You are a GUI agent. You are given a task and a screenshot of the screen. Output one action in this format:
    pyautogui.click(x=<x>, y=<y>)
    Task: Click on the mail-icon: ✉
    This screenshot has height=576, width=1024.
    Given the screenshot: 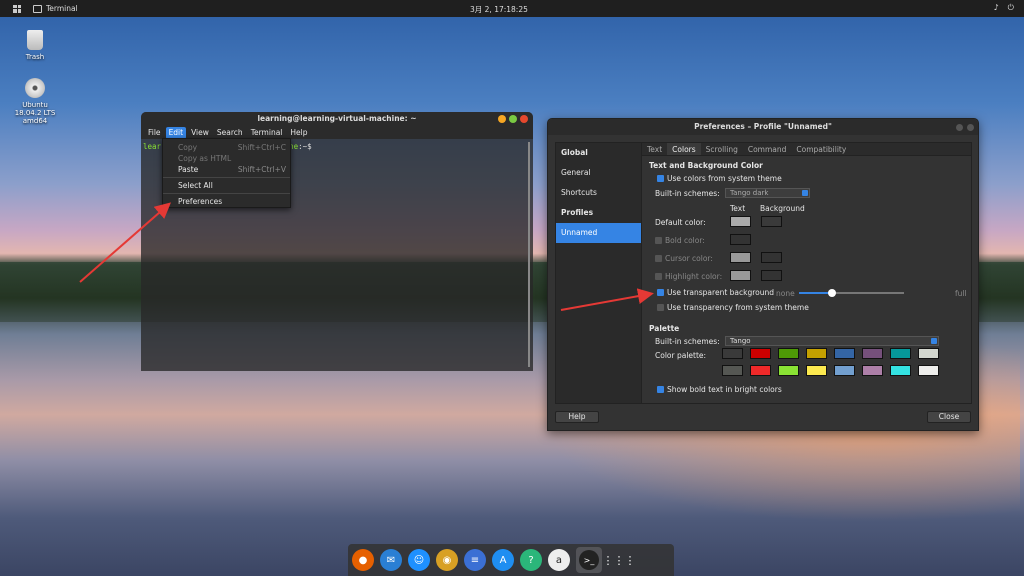 What is the action you would take?
    pyautogui.click(x=391, y=560)
    